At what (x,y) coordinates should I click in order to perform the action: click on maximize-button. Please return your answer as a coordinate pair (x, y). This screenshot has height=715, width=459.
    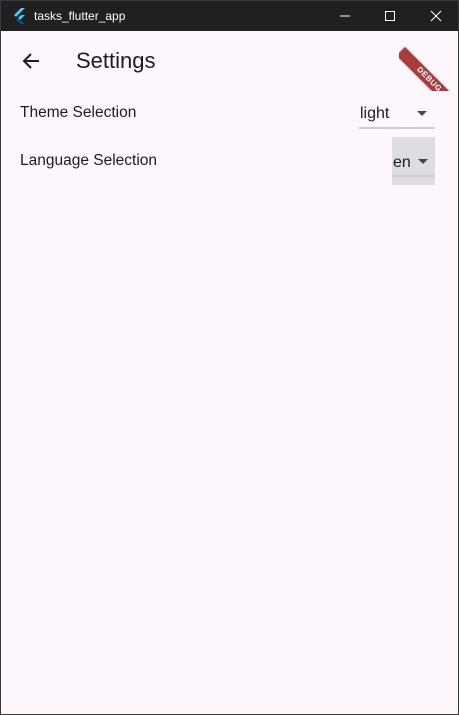
    Looking at the image, I should click on (390, 16).